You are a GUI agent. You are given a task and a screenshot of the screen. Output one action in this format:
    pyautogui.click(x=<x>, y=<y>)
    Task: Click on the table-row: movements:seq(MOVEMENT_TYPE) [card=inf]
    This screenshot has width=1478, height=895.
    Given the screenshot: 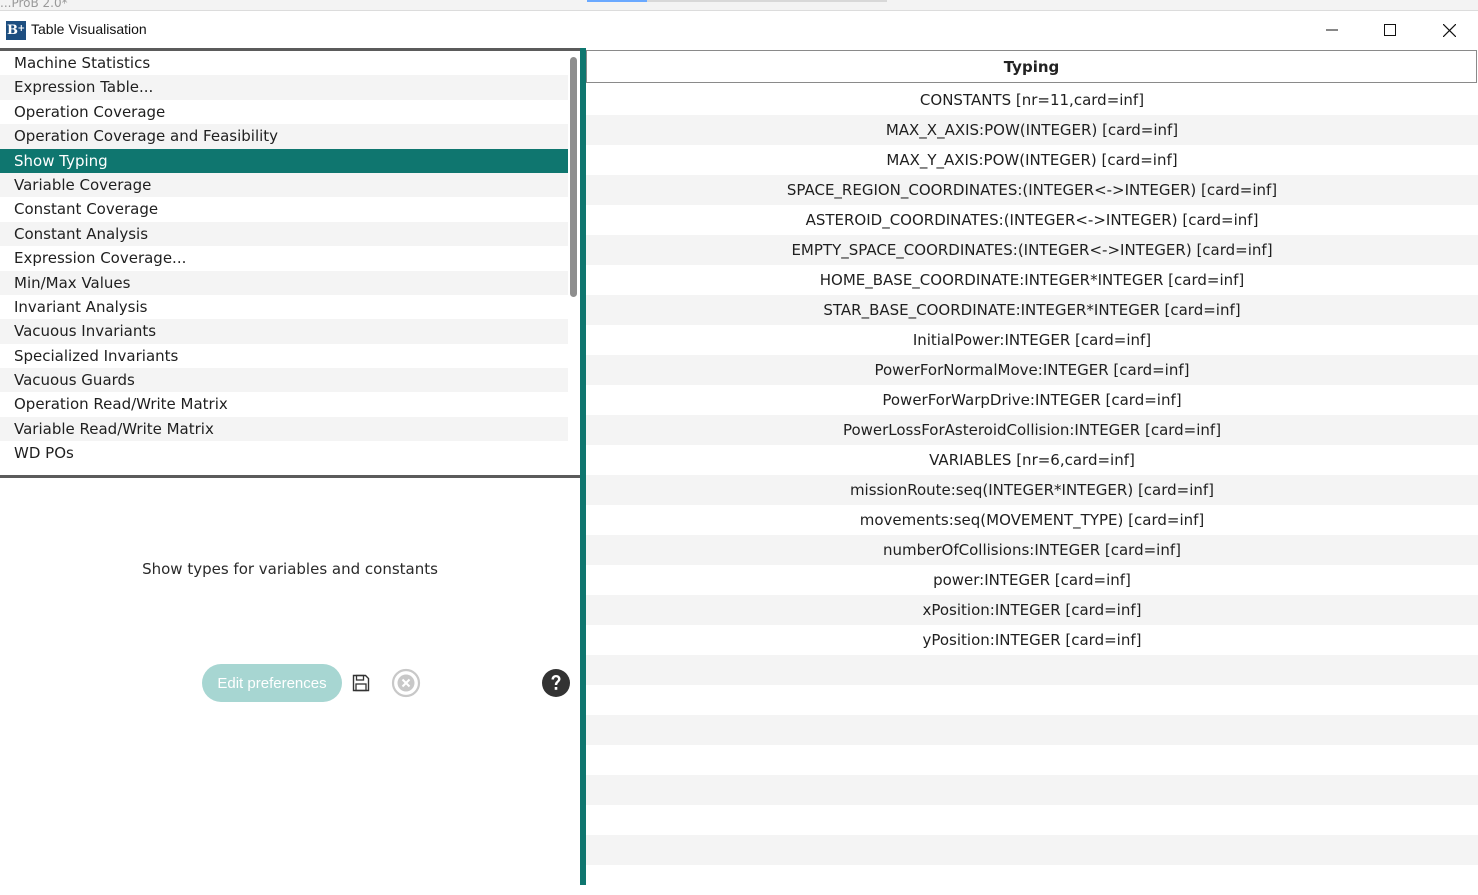 What is the action you would take?
    pyautogui.click(x=1032, y=520)
    